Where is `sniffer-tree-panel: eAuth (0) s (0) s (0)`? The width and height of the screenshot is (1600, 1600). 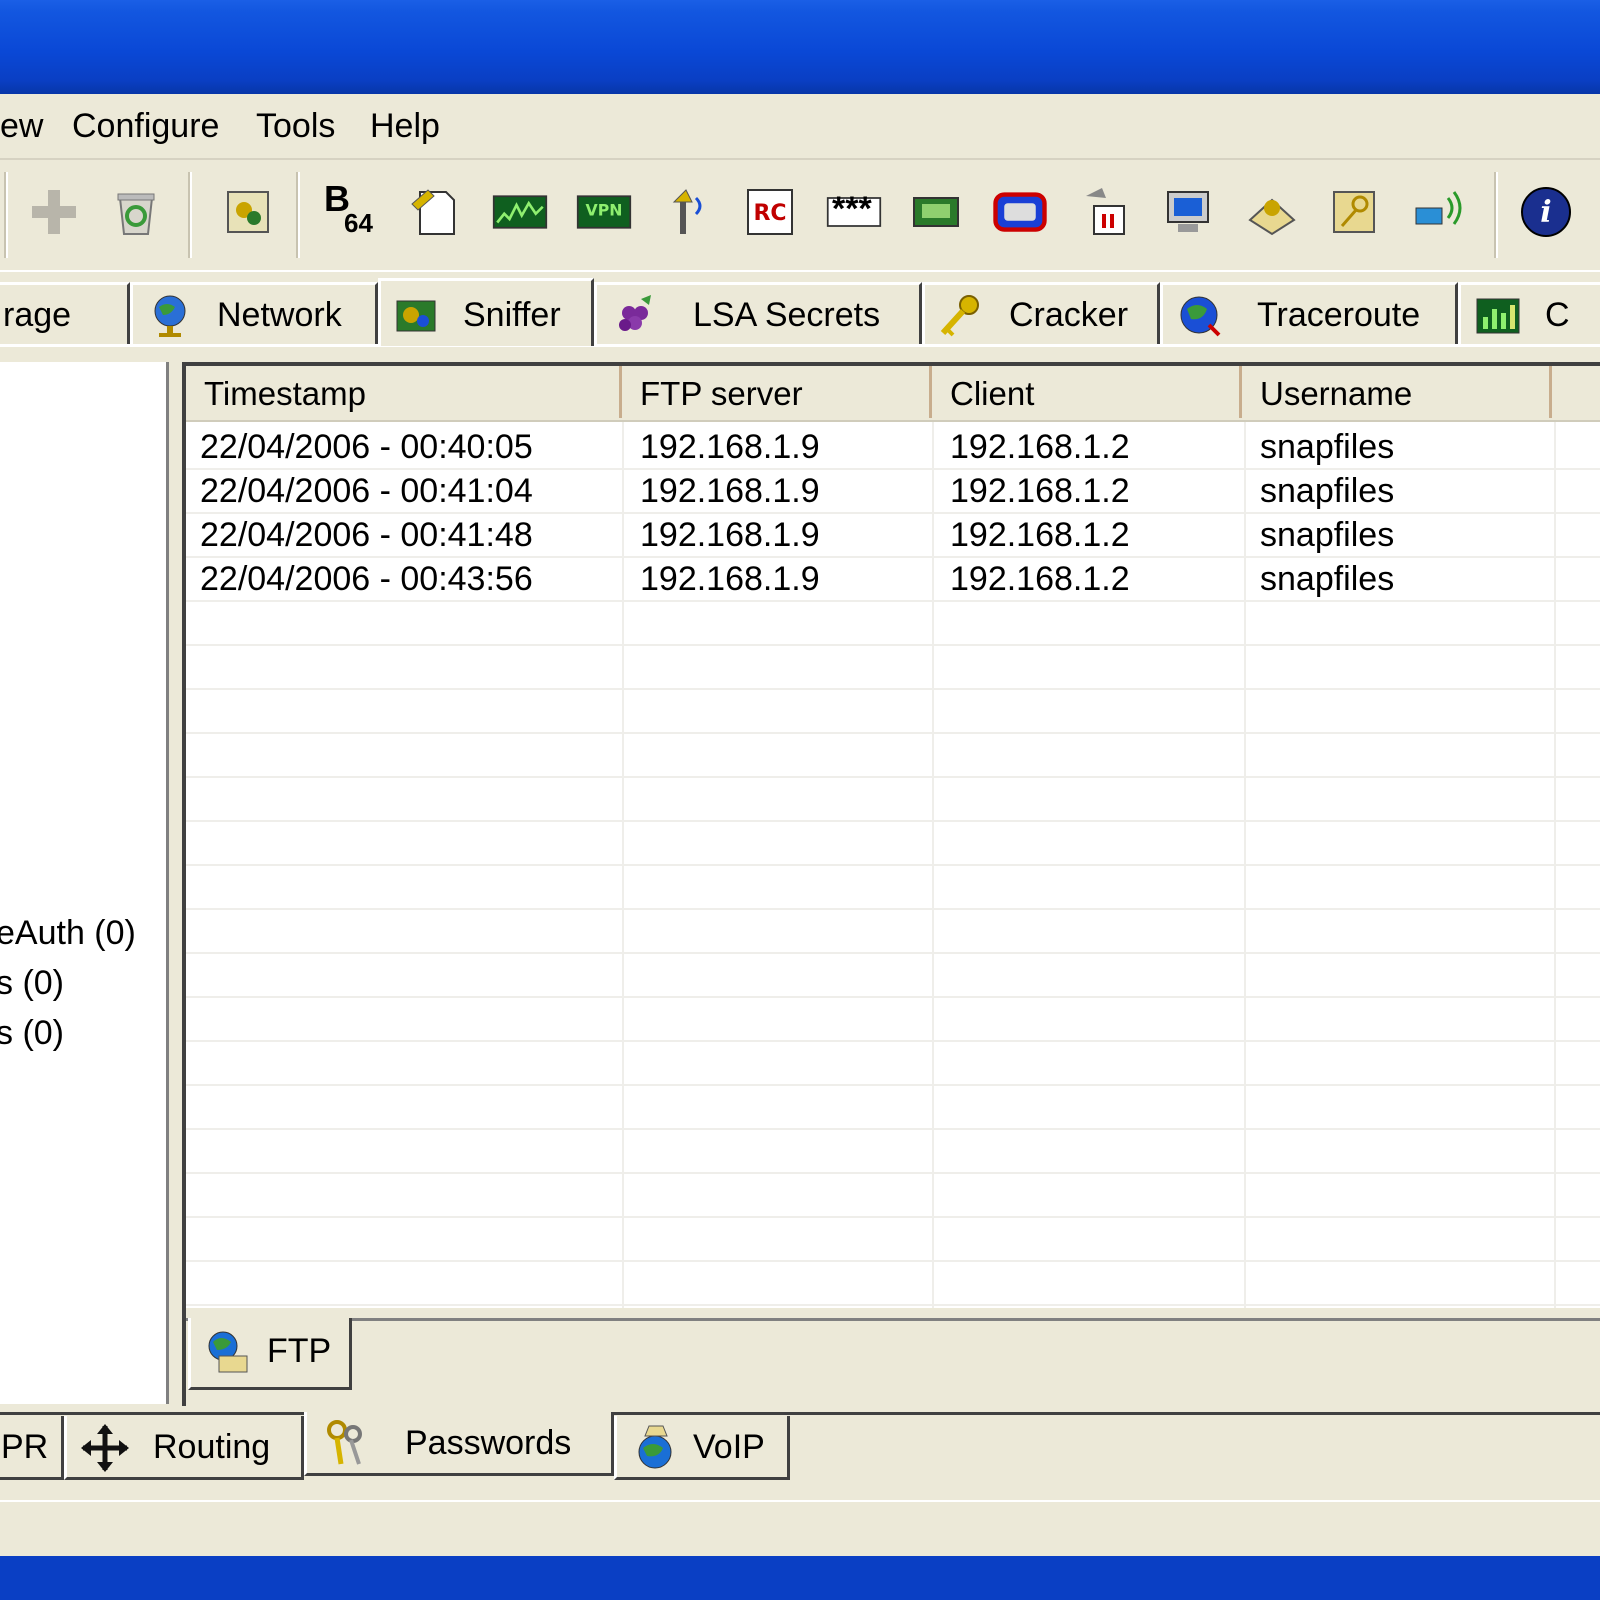
sniffer-tree-panel: eAuth (0) s (0) s (0) is located at coordinates (84, 883).